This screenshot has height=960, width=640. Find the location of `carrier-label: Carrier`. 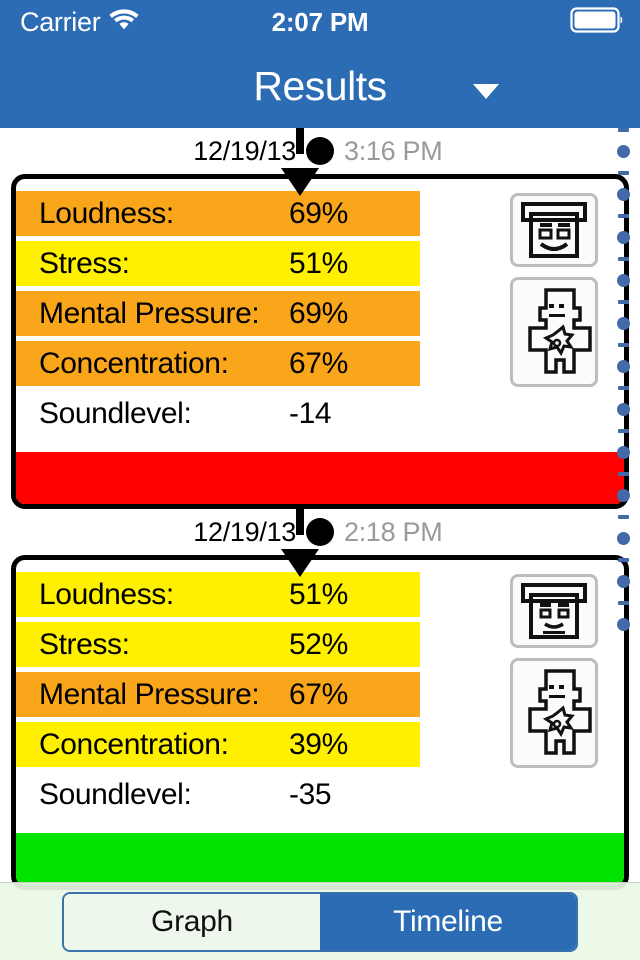

carrier-label: Carrier is located at coordinates (60, 21).